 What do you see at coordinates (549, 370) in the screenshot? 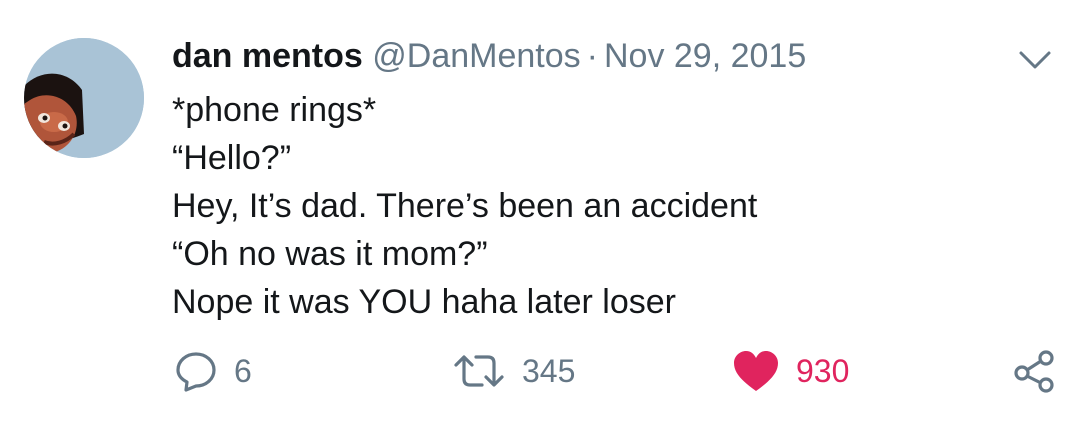
I see `retweet-count: 345` at bounding box center [549, 370].